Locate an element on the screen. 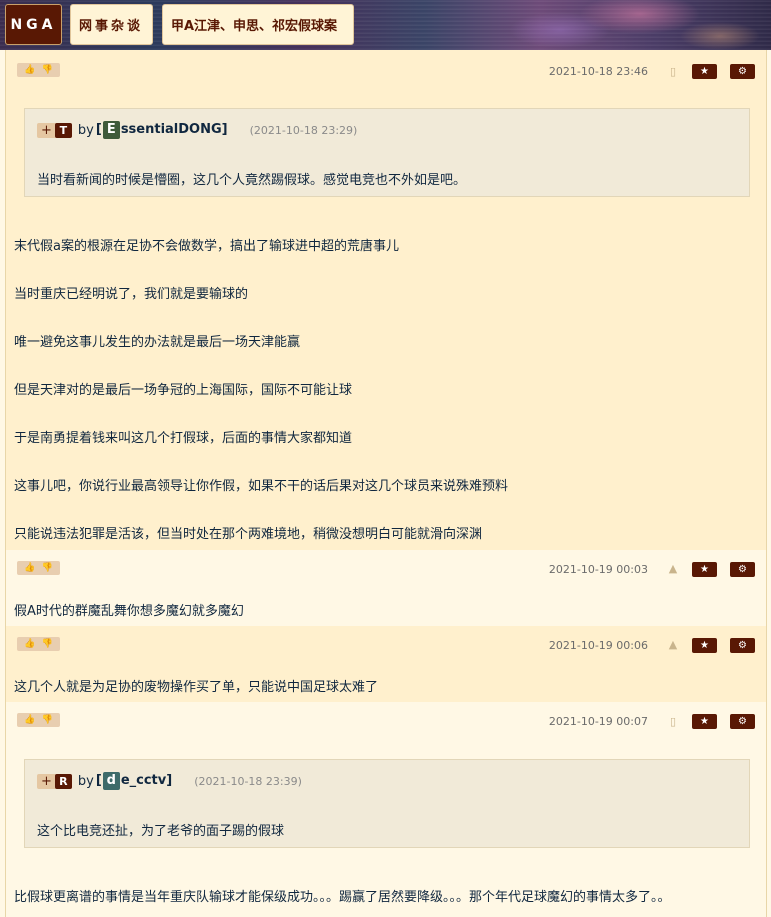  username-initial: E is located at coordinates (111, 130).